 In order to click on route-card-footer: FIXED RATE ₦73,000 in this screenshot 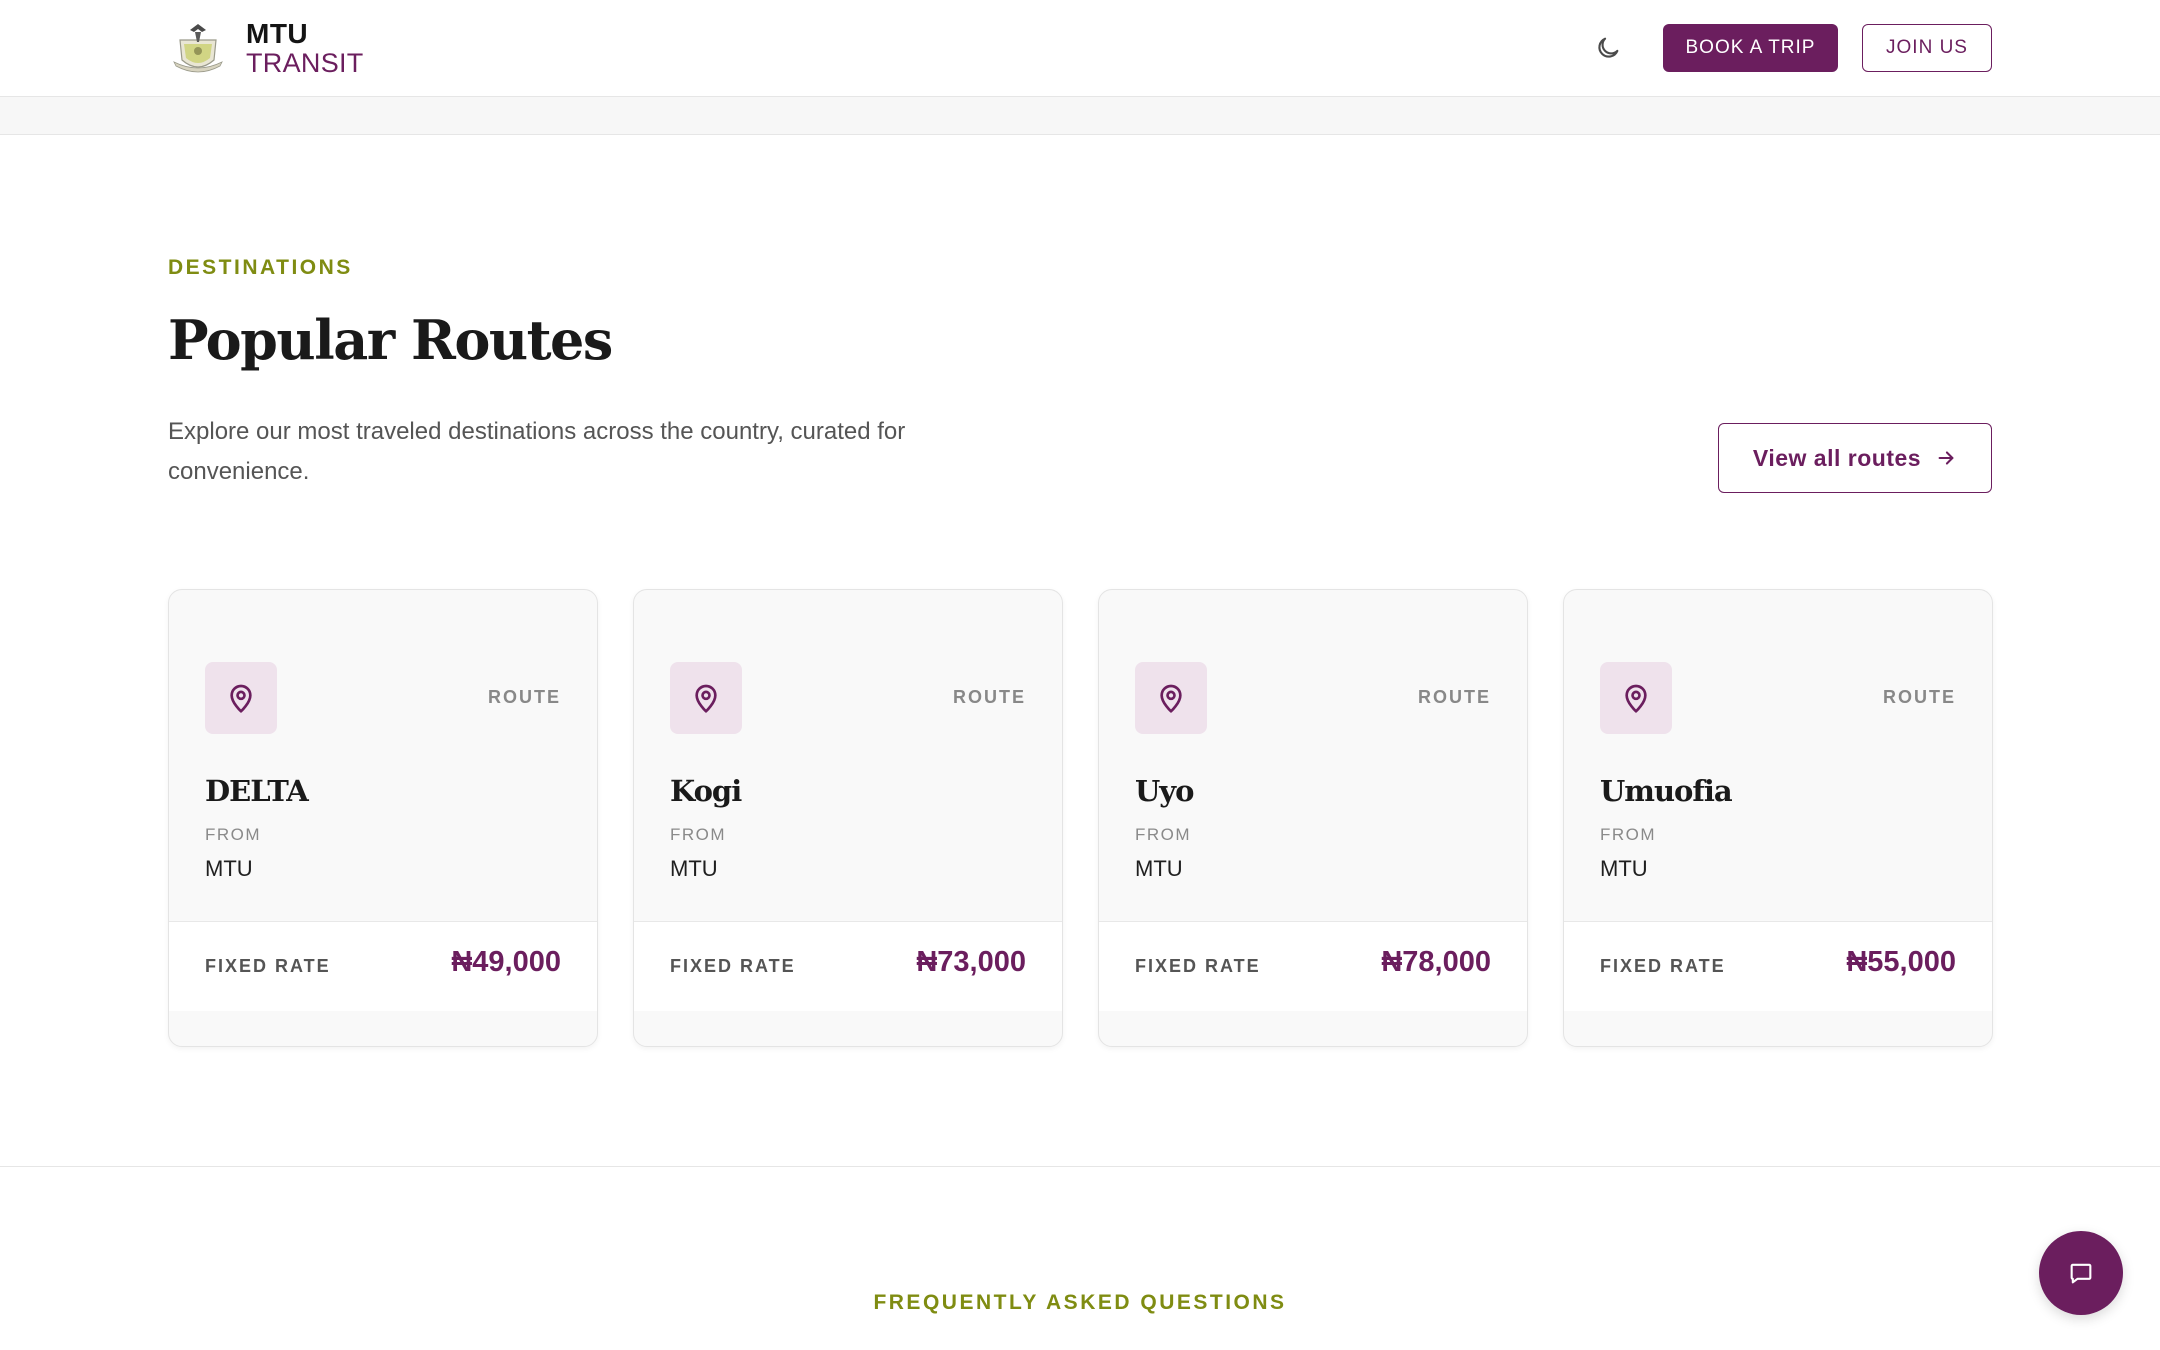, I will do `click(848, 966)`.